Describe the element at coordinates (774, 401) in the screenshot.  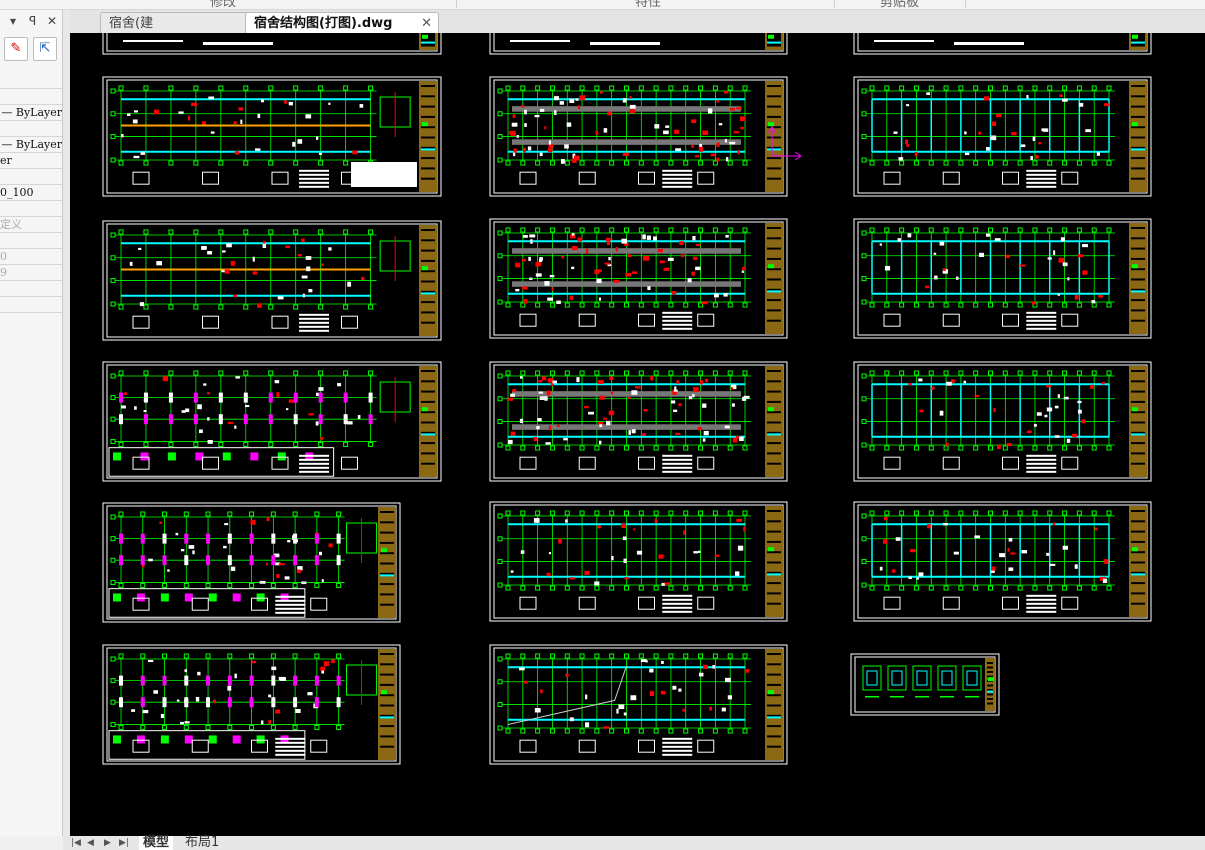
I see `title-block-line` at that location.